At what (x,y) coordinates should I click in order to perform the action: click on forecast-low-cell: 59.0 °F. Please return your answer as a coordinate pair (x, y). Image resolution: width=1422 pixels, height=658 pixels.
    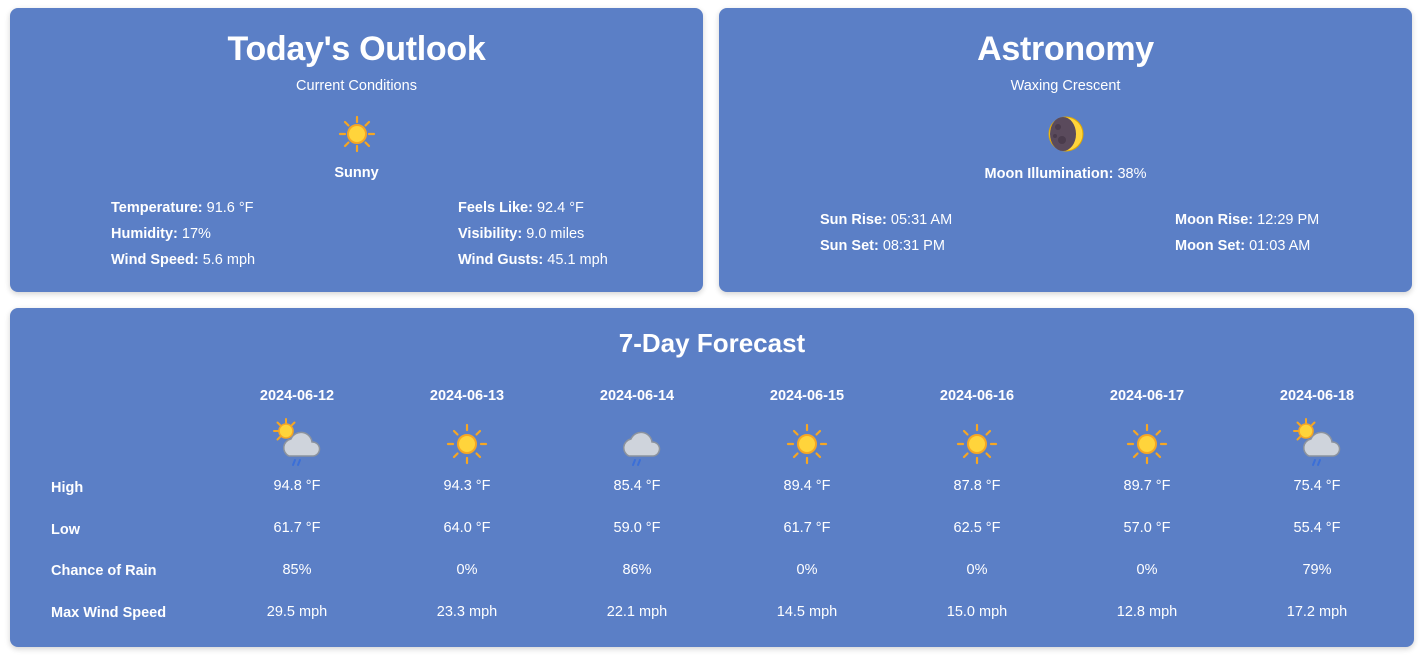
    Looking at the image, I should click on (637, 528).